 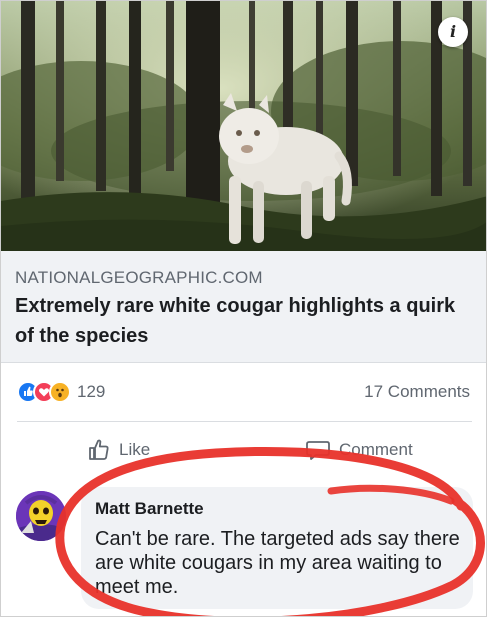 I want to click on reaction-count: 129, so click(x=91, y=391).